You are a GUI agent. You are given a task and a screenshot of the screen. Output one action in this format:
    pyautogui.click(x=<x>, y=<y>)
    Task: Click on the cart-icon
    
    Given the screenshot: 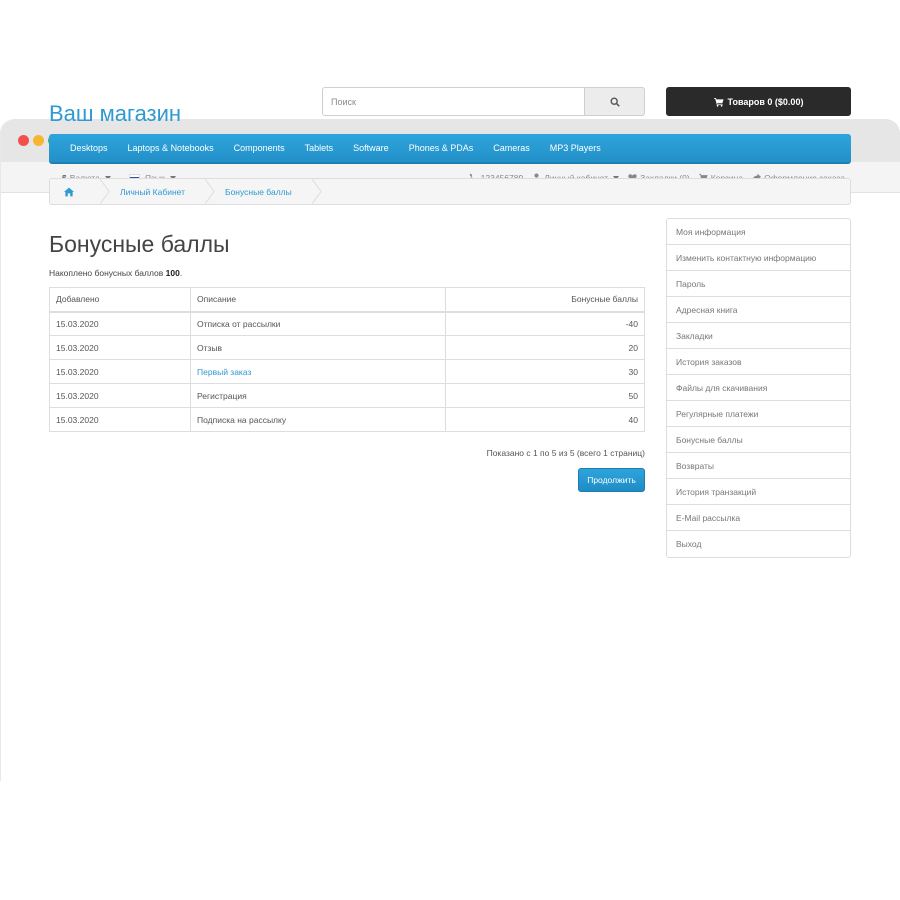 What is the action you would take?
    pyautogui.click(x=718, y=102)
    